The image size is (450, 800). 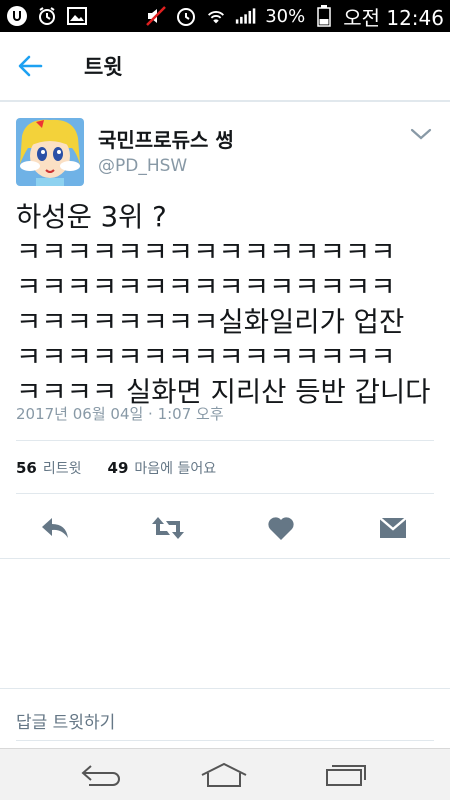 What do you see at coordinates (285, 16) in the screenshot?
I see `battery-percent: 30%` at bounding box center [285, 16].